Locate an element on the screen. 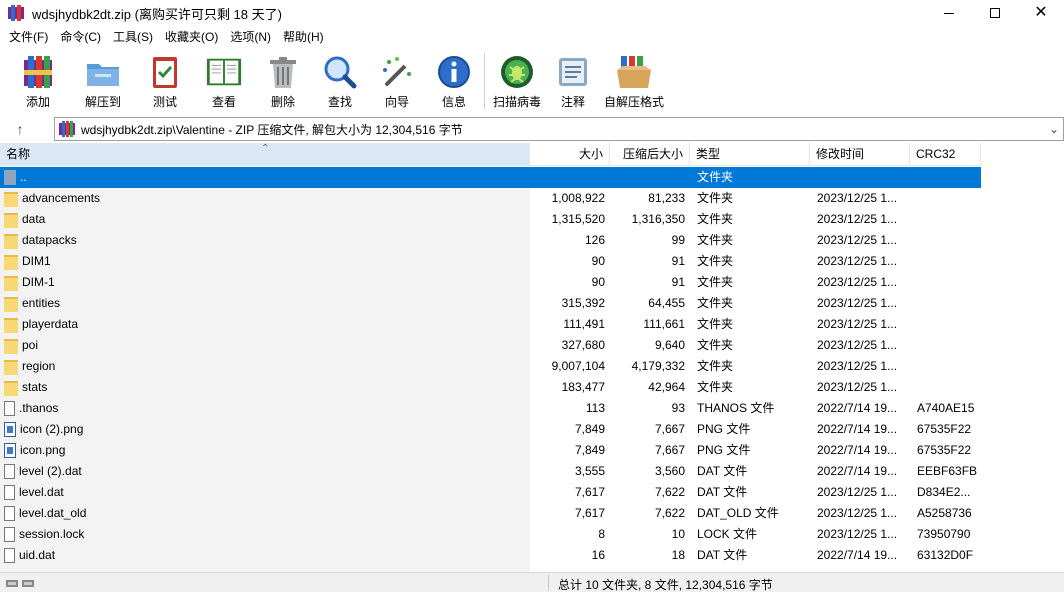  close-button: ✕ is located at coordinates (1041, 13).